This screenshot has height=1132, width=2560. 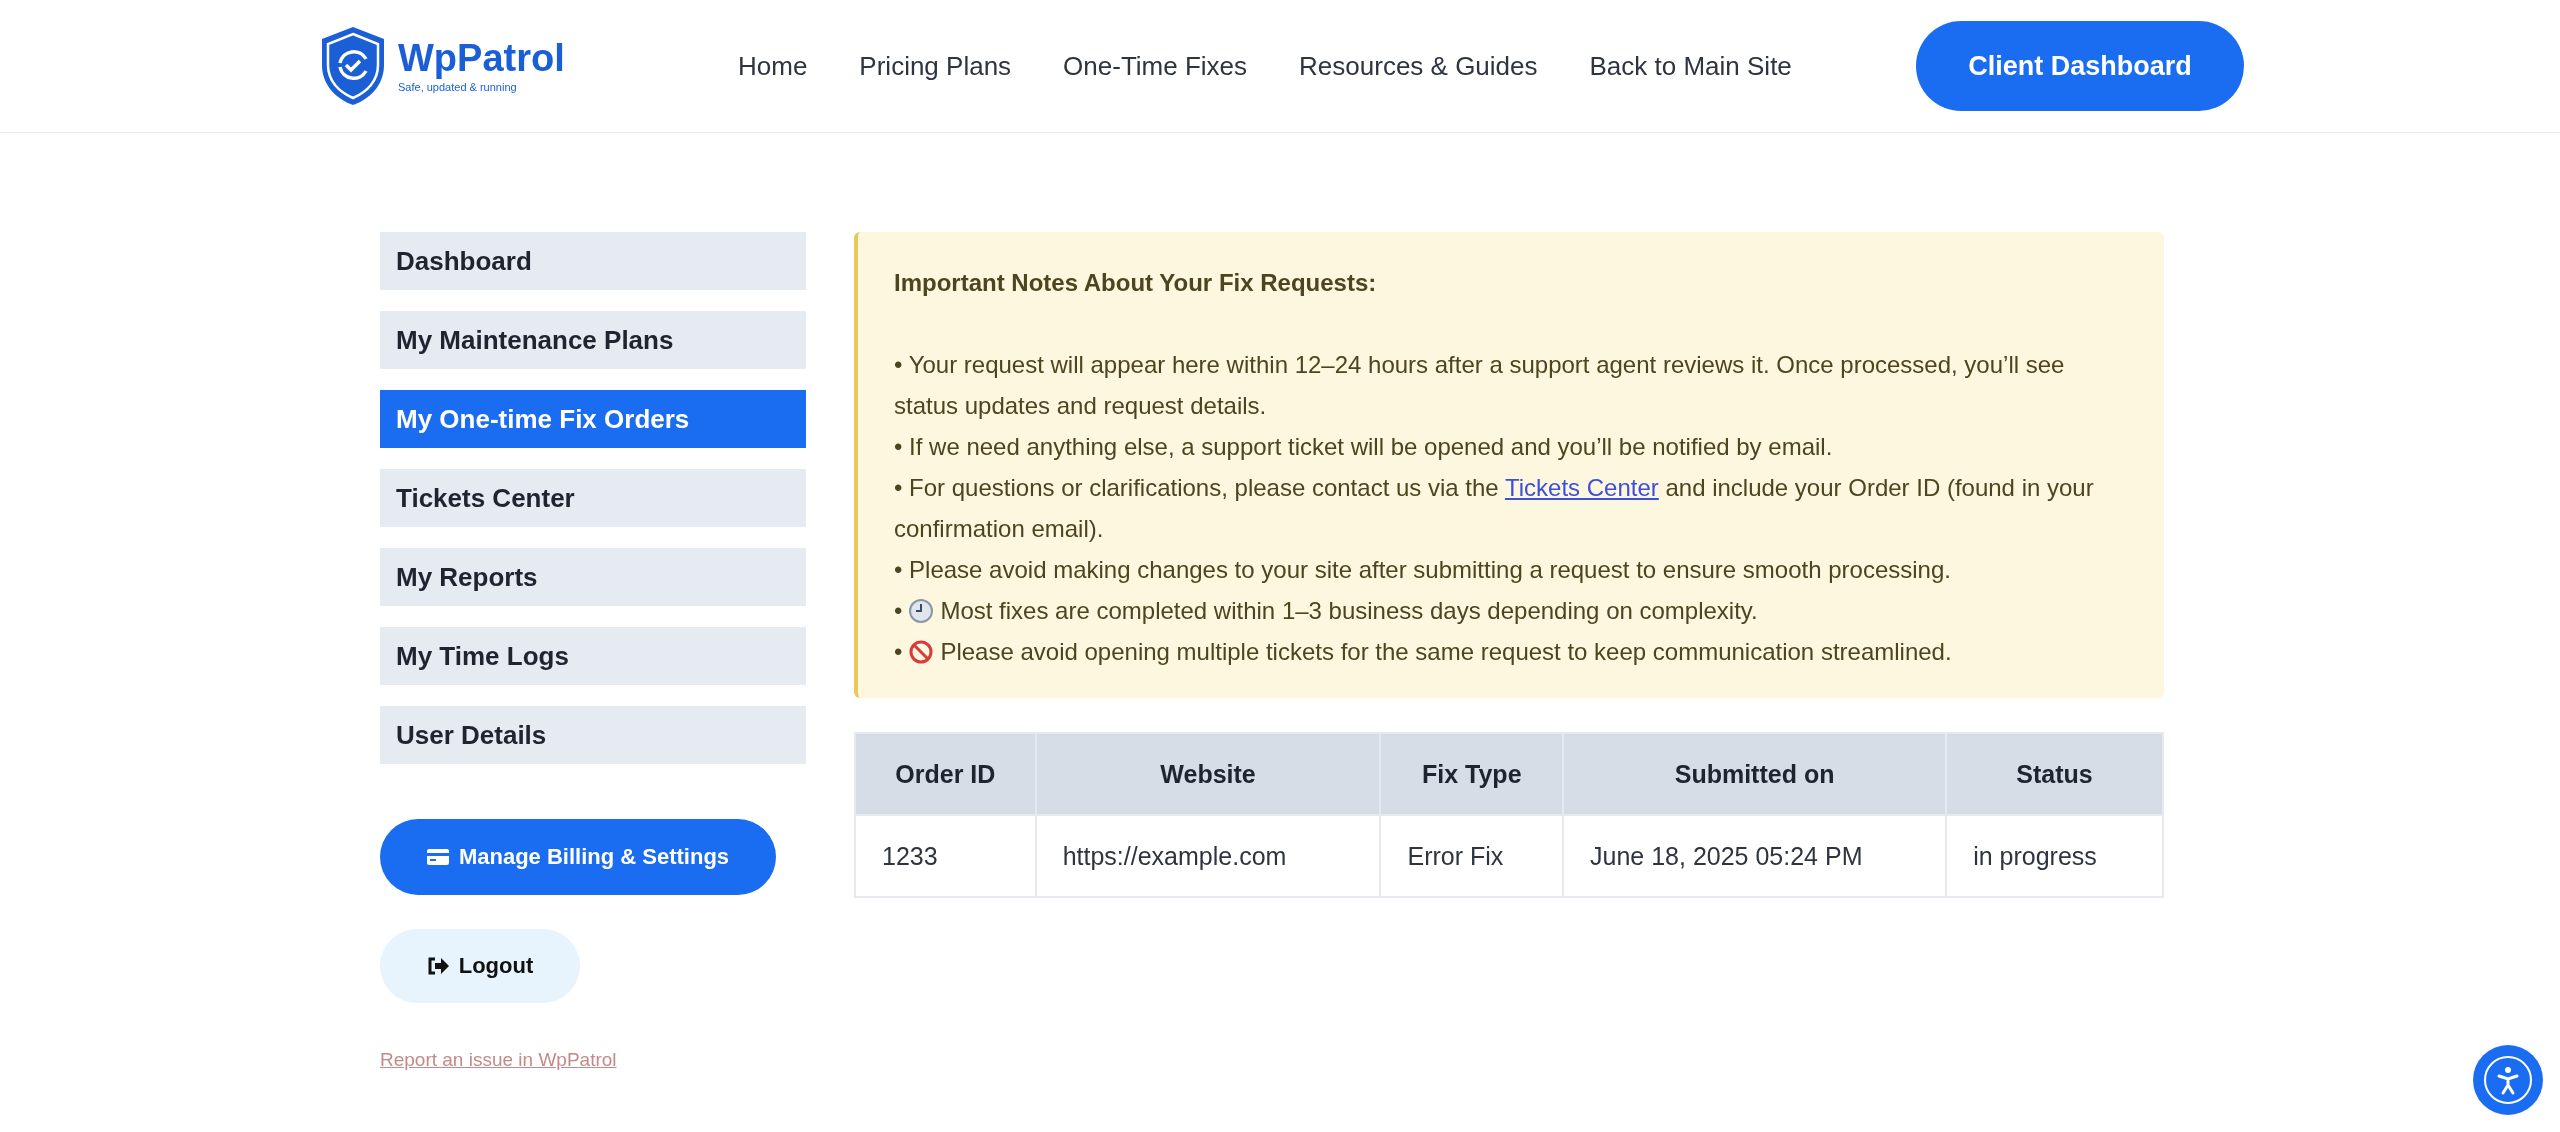 I want to click on nav-link: Pricing Plans, so click(x=935, y=66).